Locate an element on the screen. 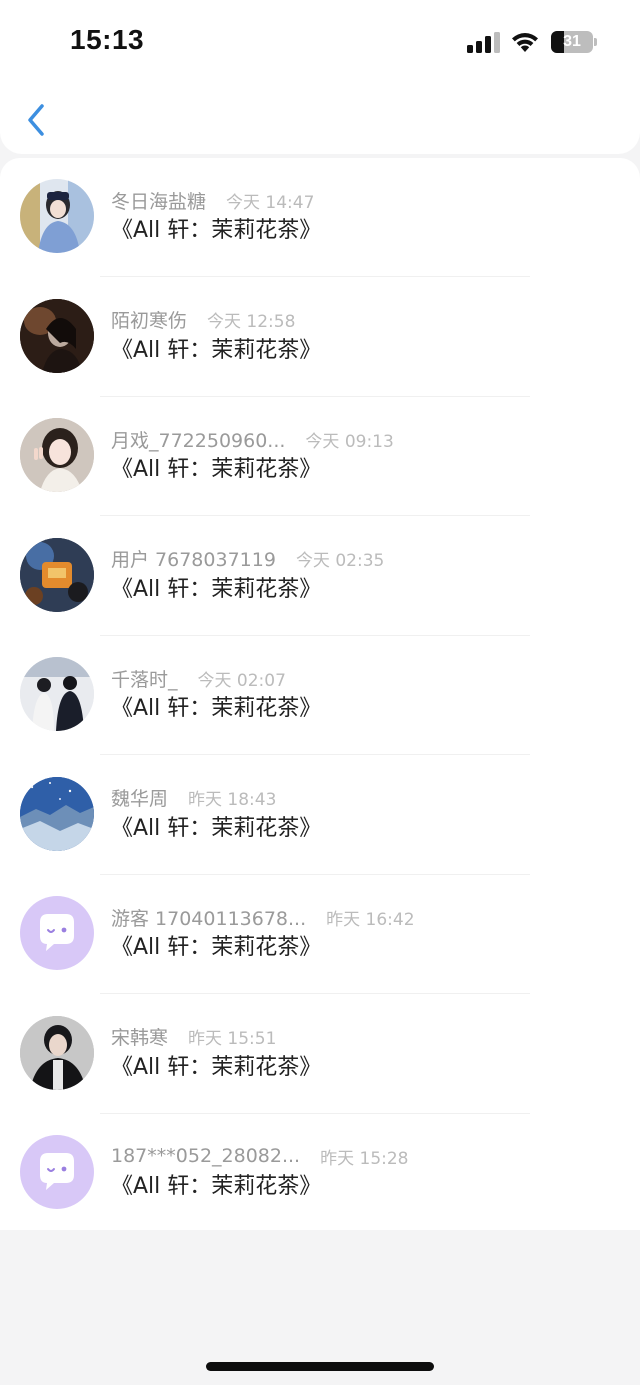  battery-icon: 31 is located at coordinates (574, 42).